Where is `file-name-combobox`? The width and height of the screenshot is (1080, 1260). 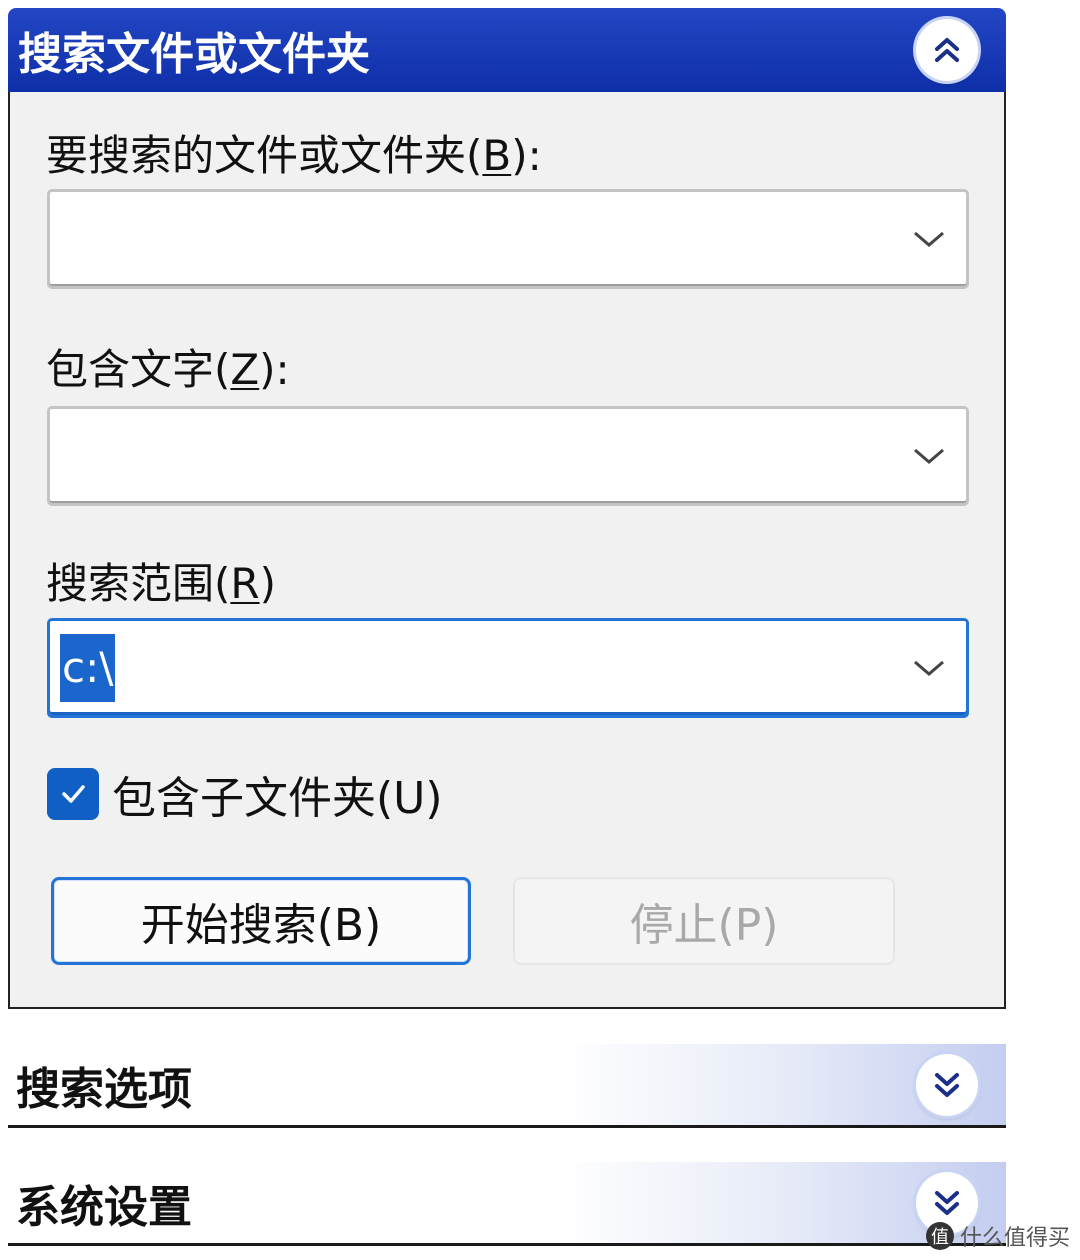
file-name-combobox is located at coordinates (508, 239).